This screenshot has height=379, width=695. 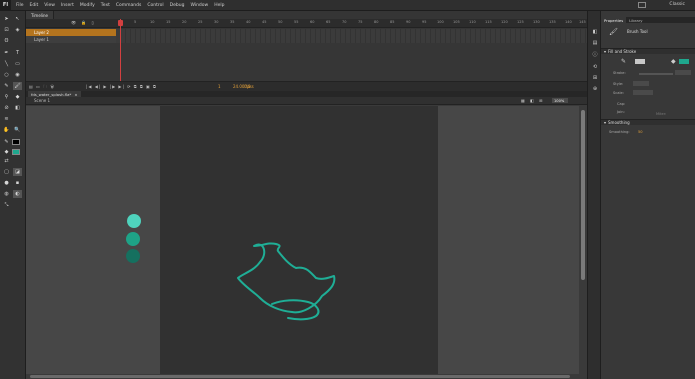 What do you see at coordinates (219, 5) in the screenshot?
I see `menu-help: Help` at bounding box center [219, 5].